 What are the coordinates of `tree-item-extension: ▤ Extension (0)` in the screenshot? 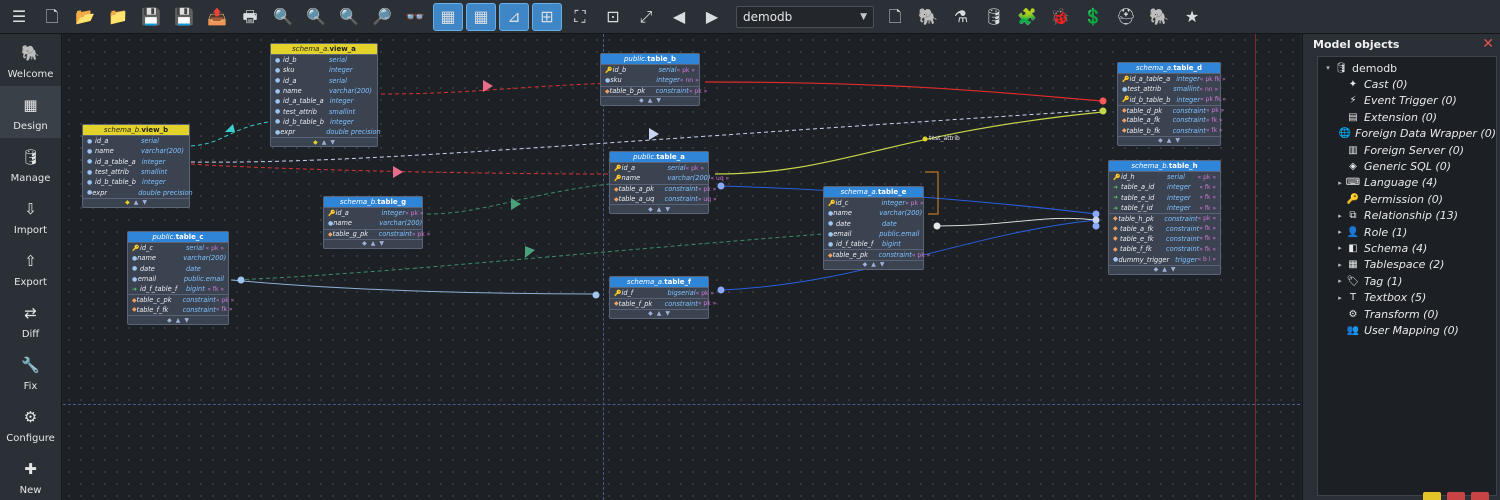 It's located at (1407, 117).